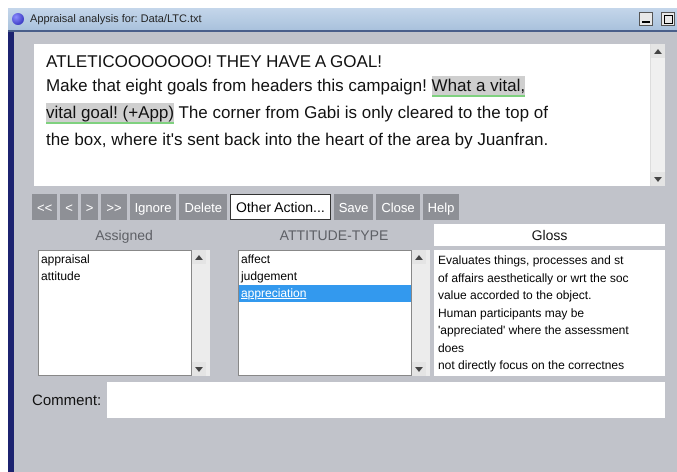 This screenshot has width=677, height=472. I want to click on gloss-header: Gloss, so click(549, 235).